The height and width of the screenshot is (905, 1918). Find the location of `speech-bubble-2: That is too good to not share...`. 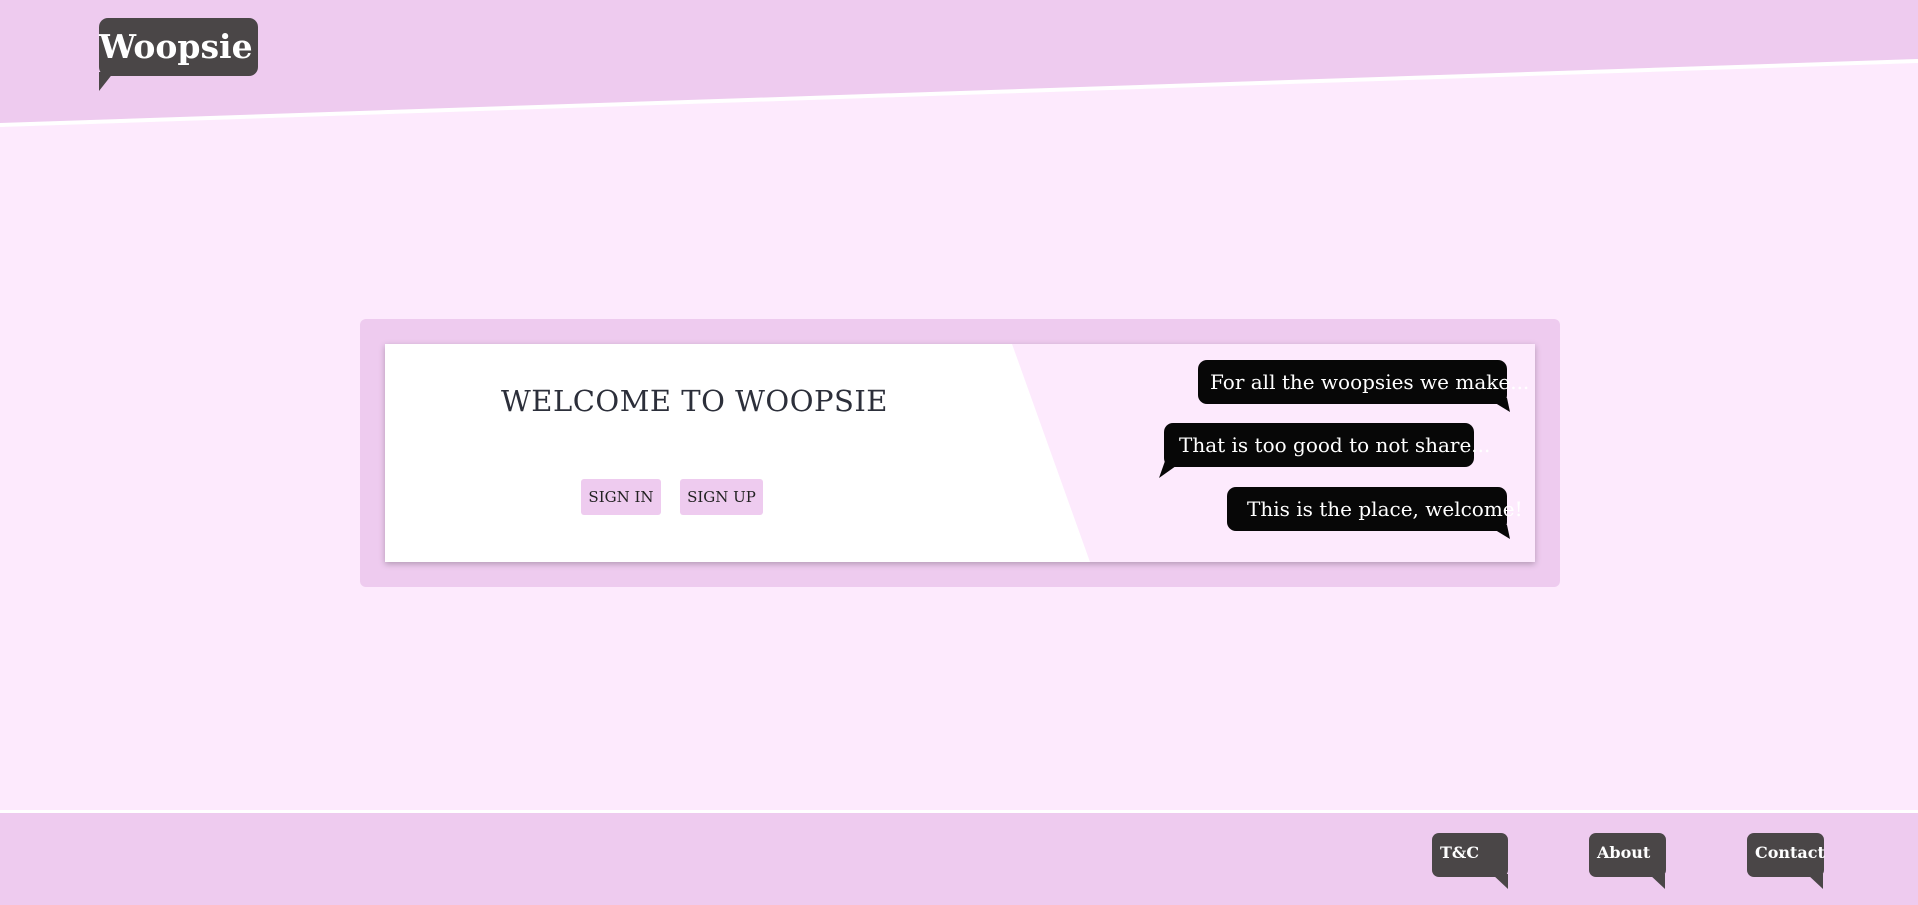

speech-bubble-2: That is too good to not share... is located at coordinates (1327, 445).